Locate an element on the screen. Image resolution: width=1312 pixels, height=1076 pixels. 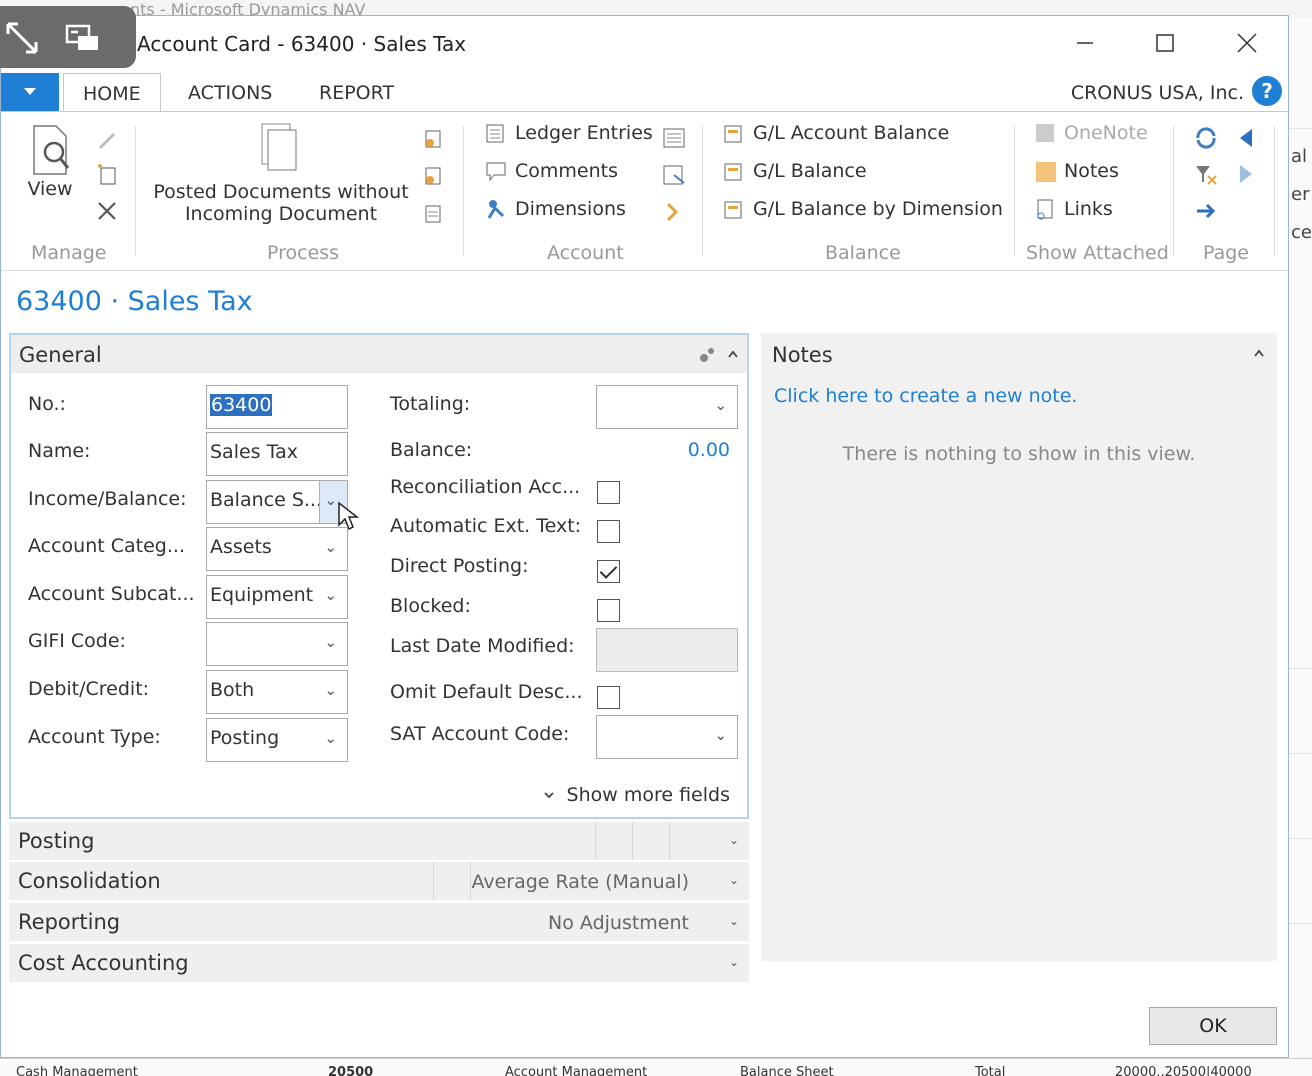
general-header: General is located at coordinates (379, 354).